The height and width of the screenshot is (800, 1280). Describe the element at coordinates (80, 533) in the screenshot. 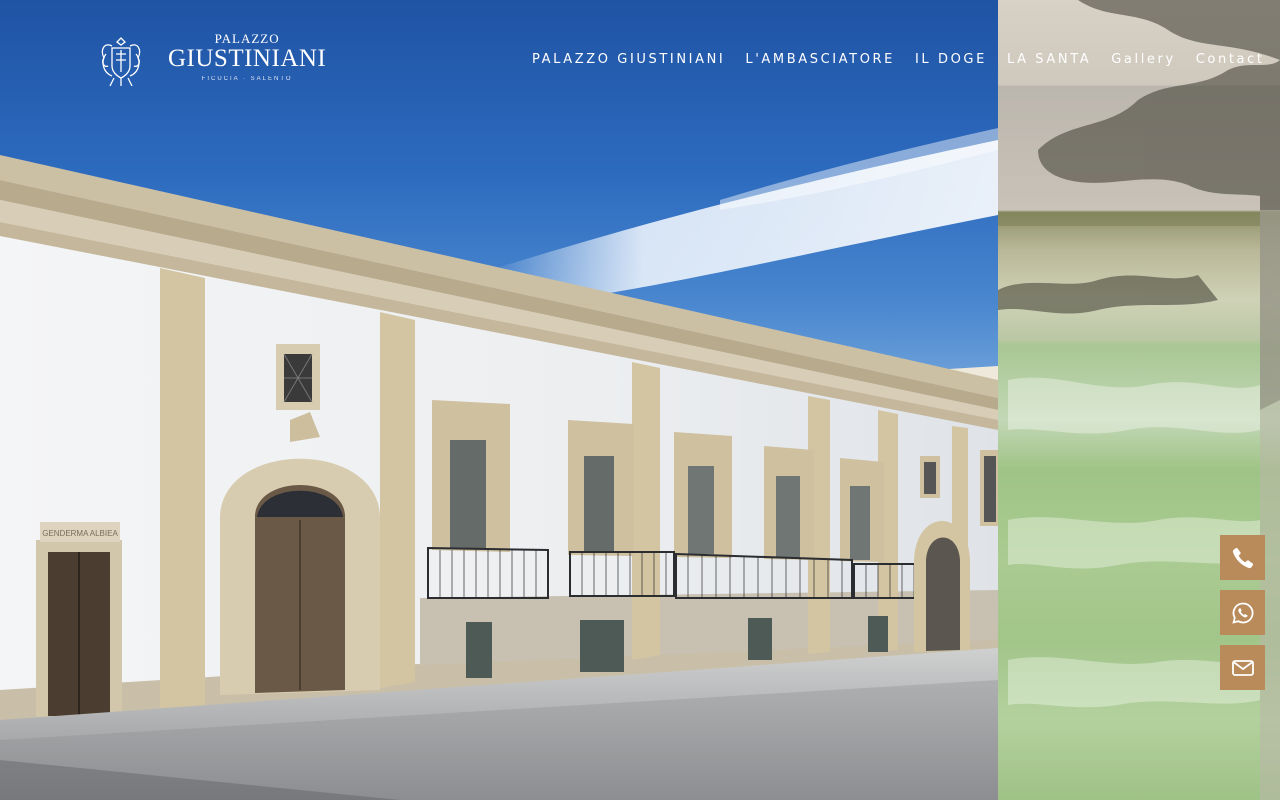

I see `building-sign-text: GENDERMA ALBIEA` at that location.